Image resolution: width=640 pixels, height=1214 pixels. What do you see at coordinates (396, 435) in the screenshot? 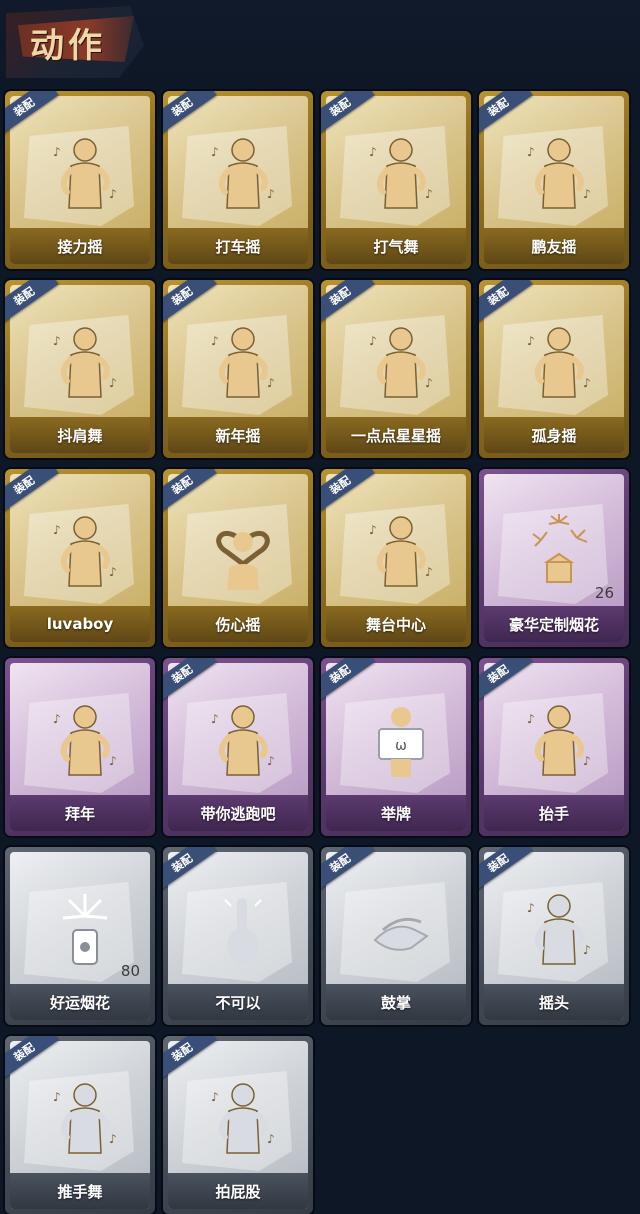
I see `card-label: 一点点星星摇` at bounding box center [396, 435].